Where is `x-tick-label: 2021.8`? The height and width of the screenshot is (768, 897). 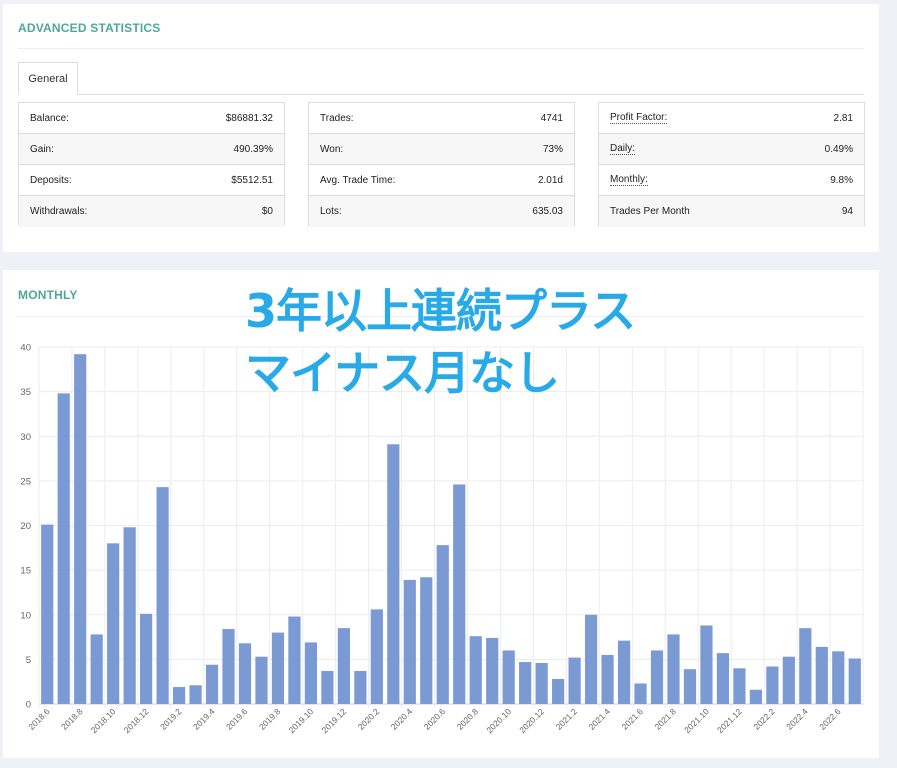
x-tick-label: 2021.8 is located at coordinates (665, 719).